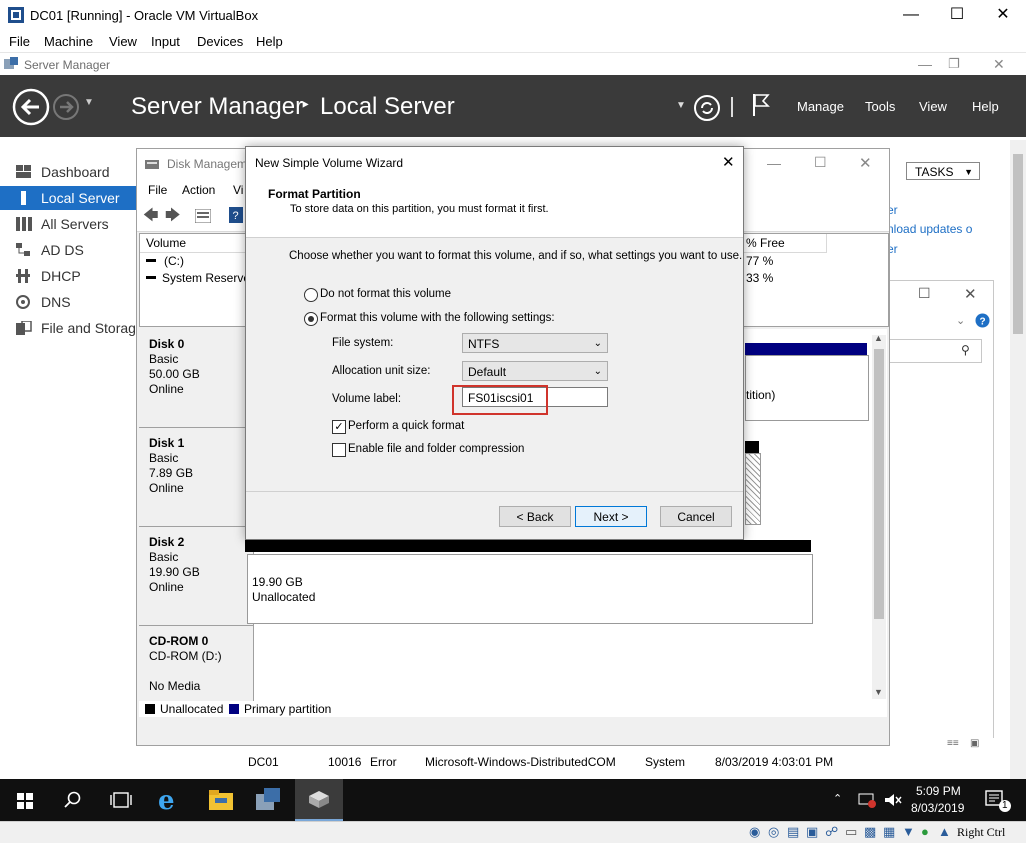 This screenshot has width=1026, height=843. Describe the element at coordinates (982, 320) in the screenshot. I see `help-icon: ?` at that location.